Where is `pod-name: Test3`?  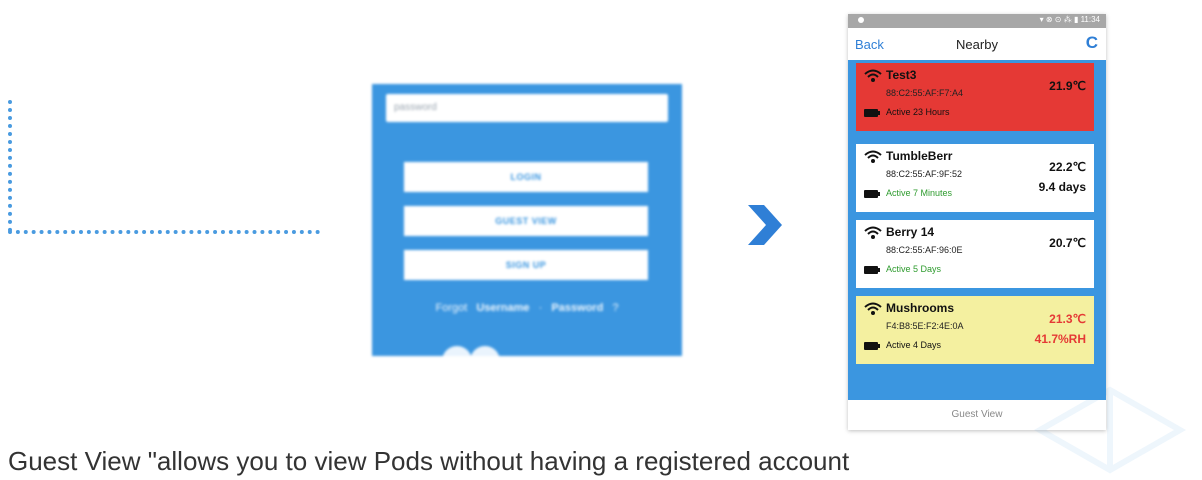 pod-name: Test3 is located at coordinates (901, 75).